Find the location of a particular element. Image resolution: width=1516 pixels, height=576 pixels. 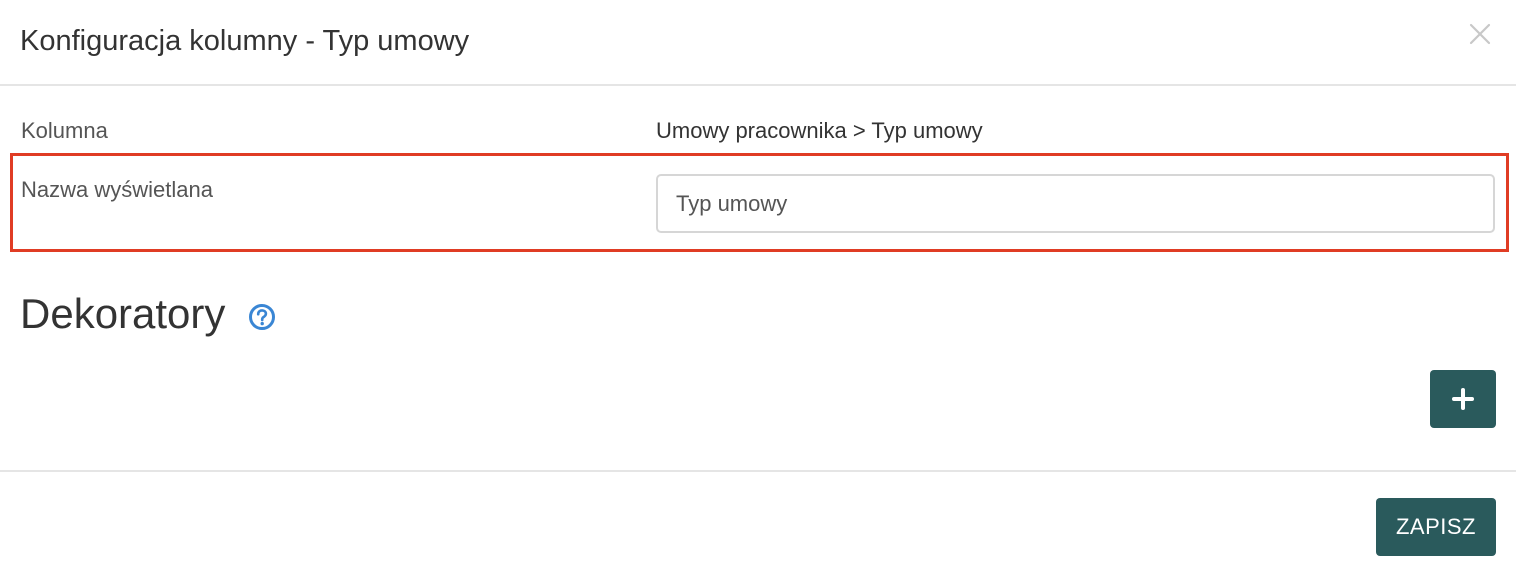

question-circle-icon is located at coordinates (262, 317).